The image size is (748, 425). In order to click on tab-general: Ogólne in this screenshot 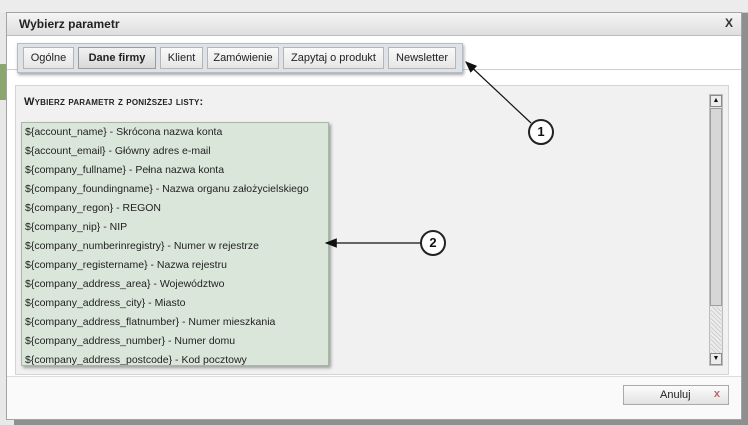, I will do `click(48, 58)`.